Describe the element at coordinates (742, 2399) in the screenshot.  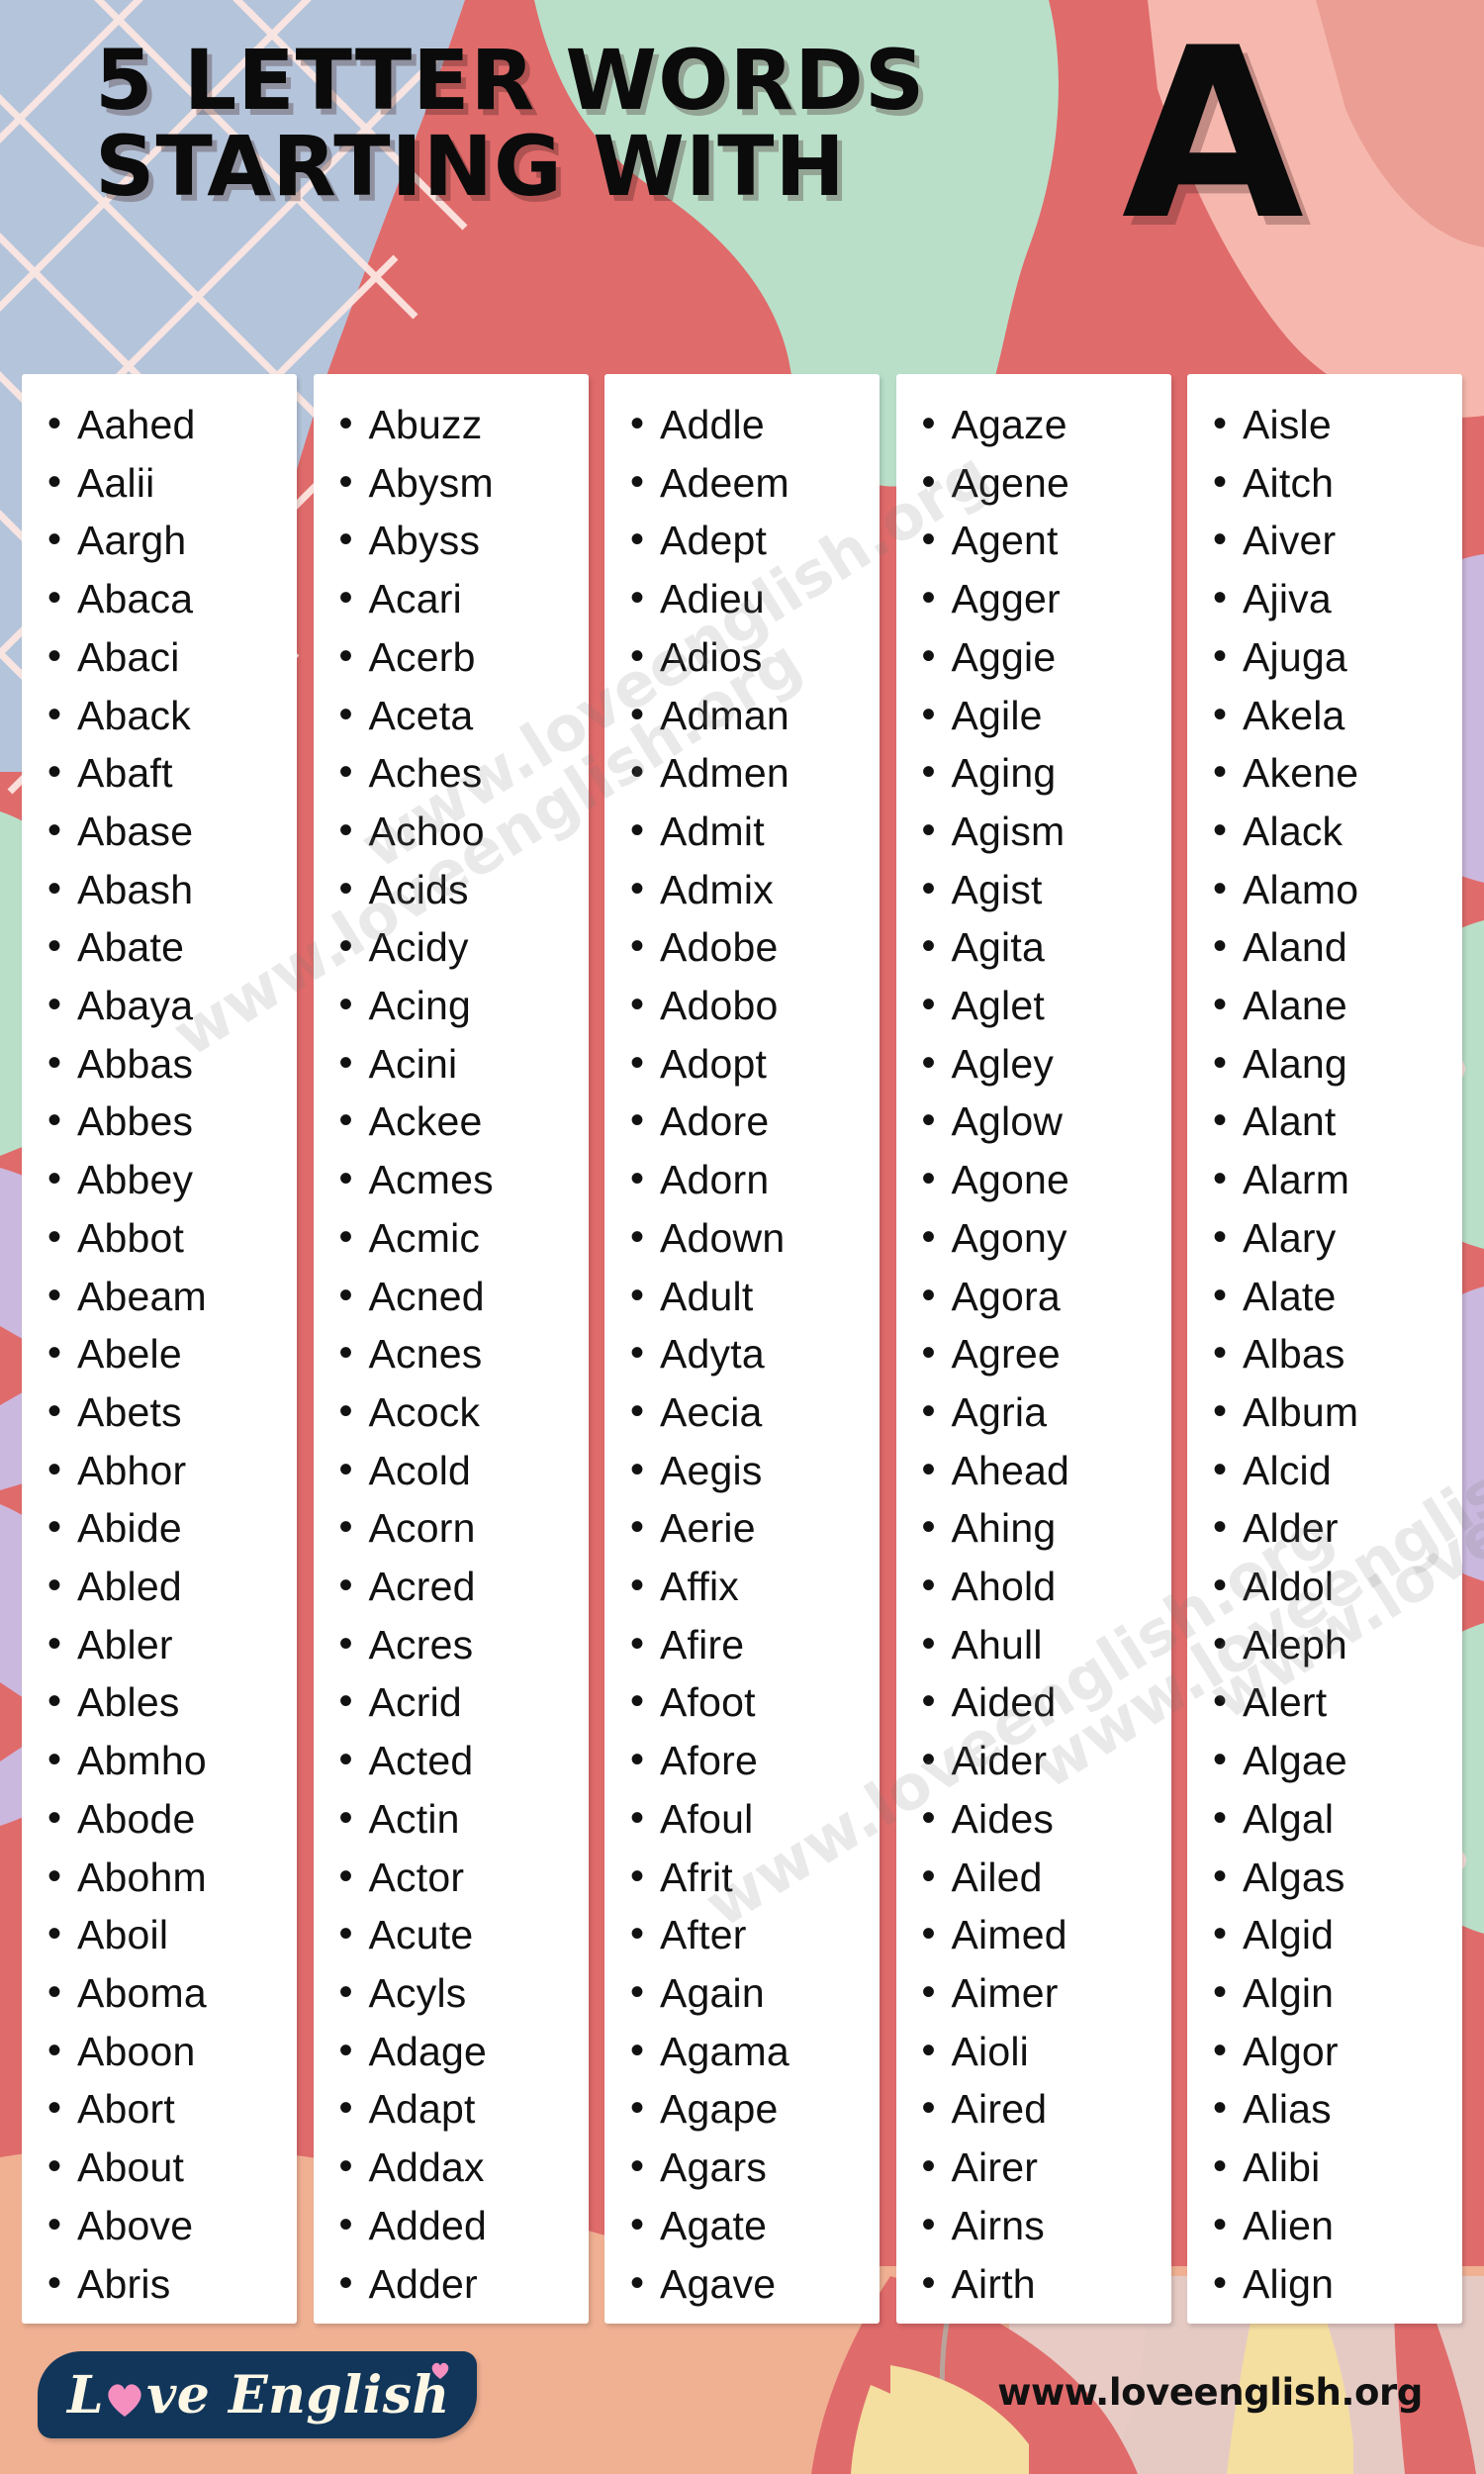
I see `poster-footer: L ve English www.loveenglish.org` at that location.